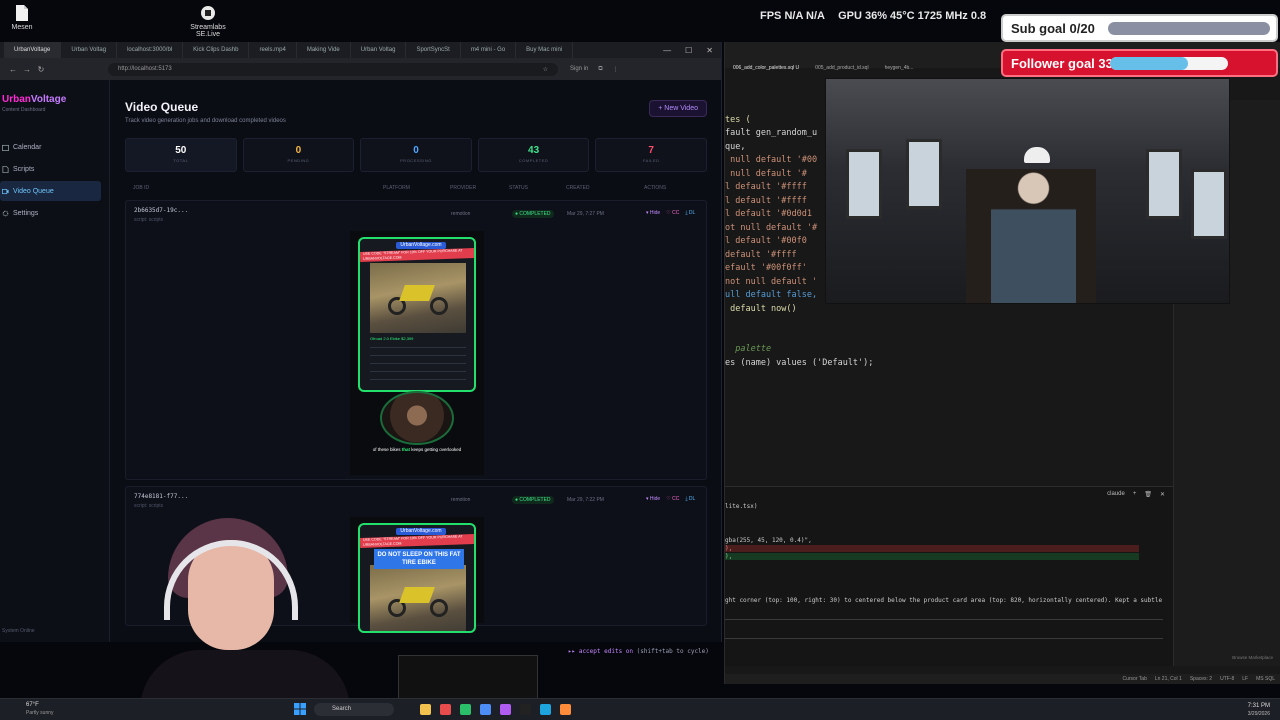  Describe the element at coordinates (141, 188) in the screenshot. I see `column-header: JOB ID` at that location.